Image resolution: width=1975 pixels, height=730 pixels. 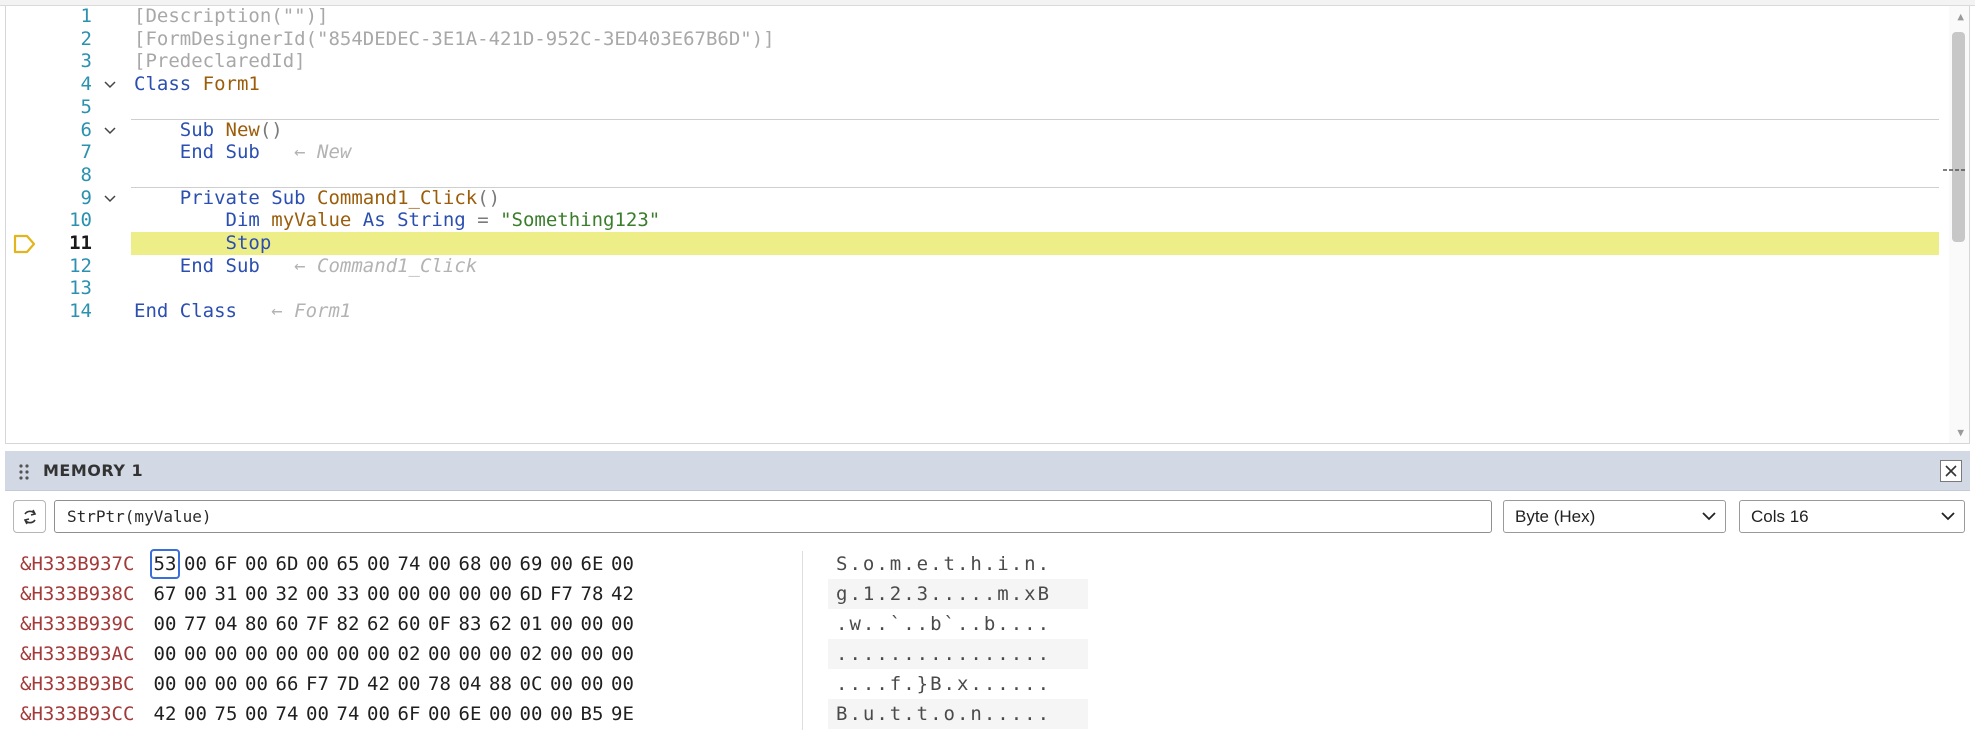 I want to click on memory-byte: 01, so click(x=531, y=624).